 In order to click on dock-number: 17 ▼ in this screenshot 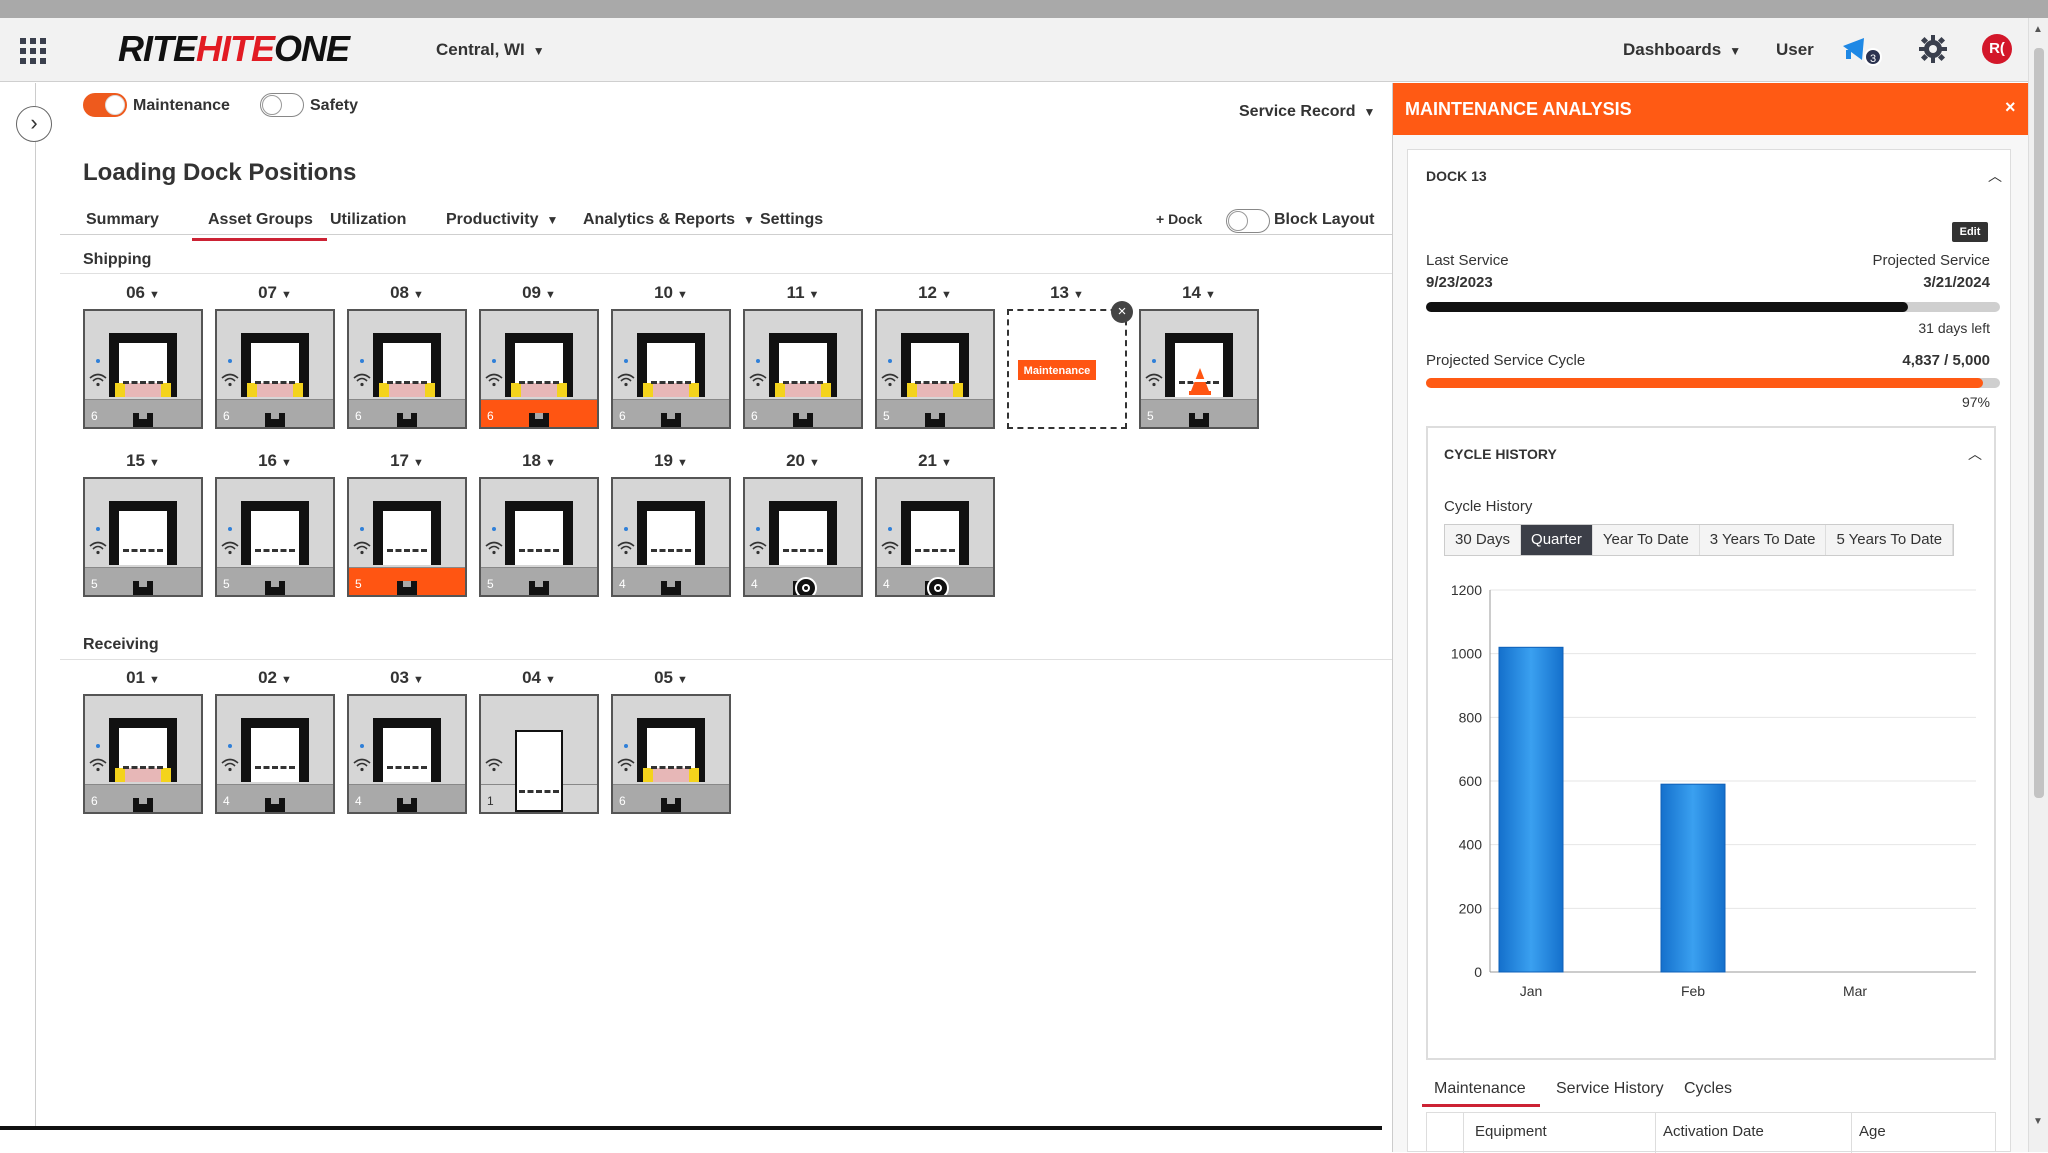, I will do `click(407, 461)`.